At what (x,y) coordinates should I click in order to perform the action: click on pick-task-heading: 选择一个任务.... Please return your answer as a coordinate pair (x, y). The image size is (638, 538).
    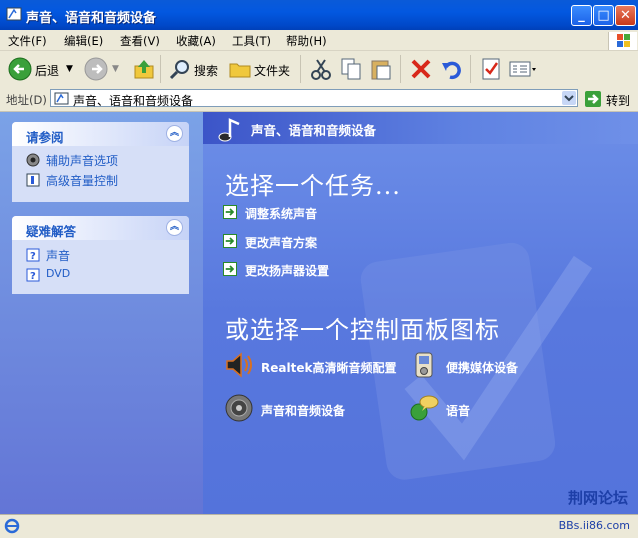
    Looking at the image, I should click on (313, 186).